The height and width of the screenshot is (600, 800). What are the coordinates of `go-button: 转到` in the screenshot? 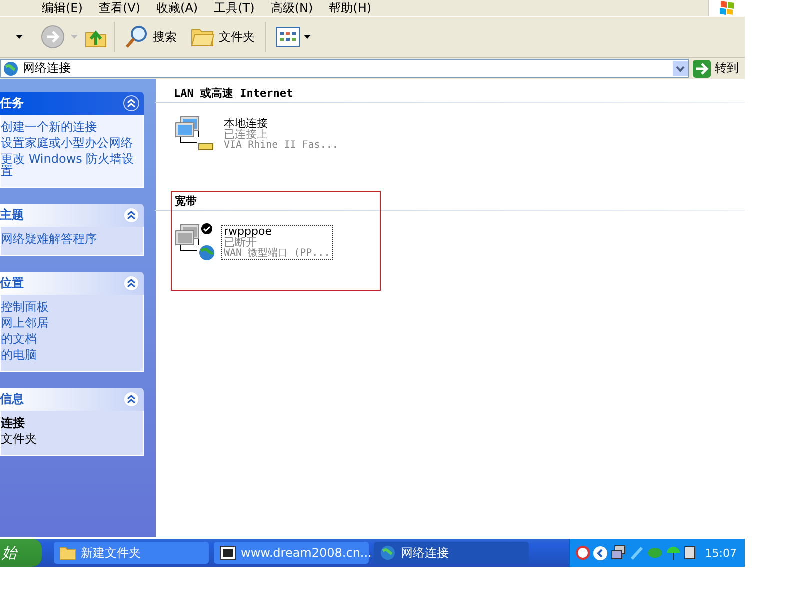 It's located at (717, 69).